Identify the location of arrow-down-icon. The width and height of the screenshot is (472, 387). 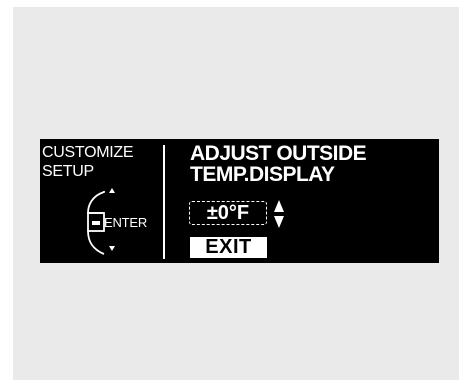
(279, 222).